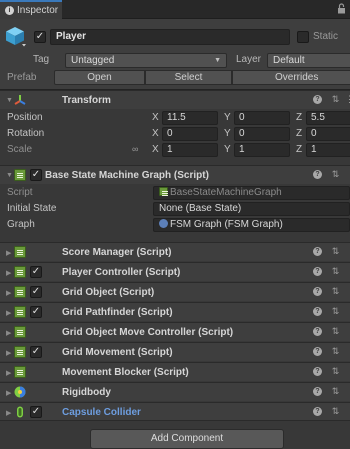 This screenshot has height=449, width=350. I want to click on prefab-label: Prefab, so click(22, 77).